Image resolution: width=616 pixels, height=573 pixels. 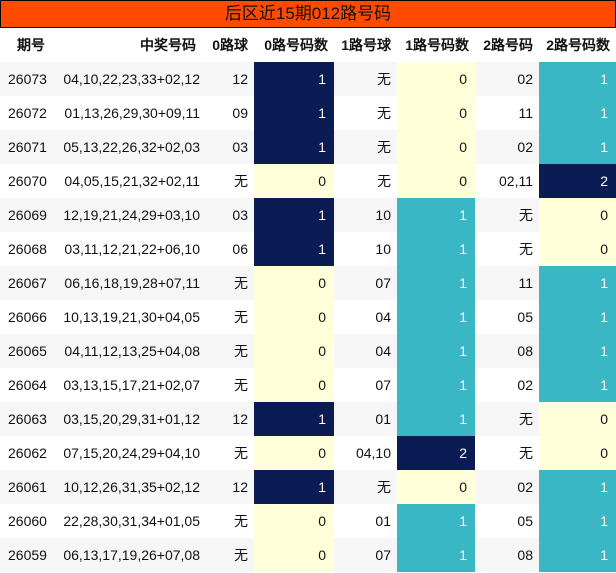 What do you see at coordinates (26, 317) in the screenshot?
I see `issue-cell: 26066` at bounding box center [26, 317].